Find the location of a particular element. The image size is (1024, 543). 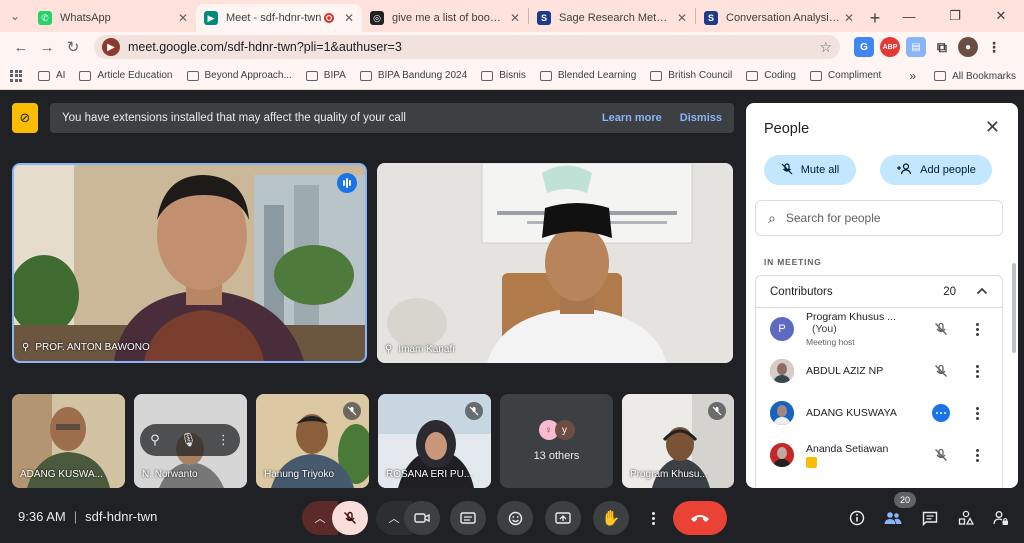

docs-extension-icon: ▤ is located at coordinates (916, 47).